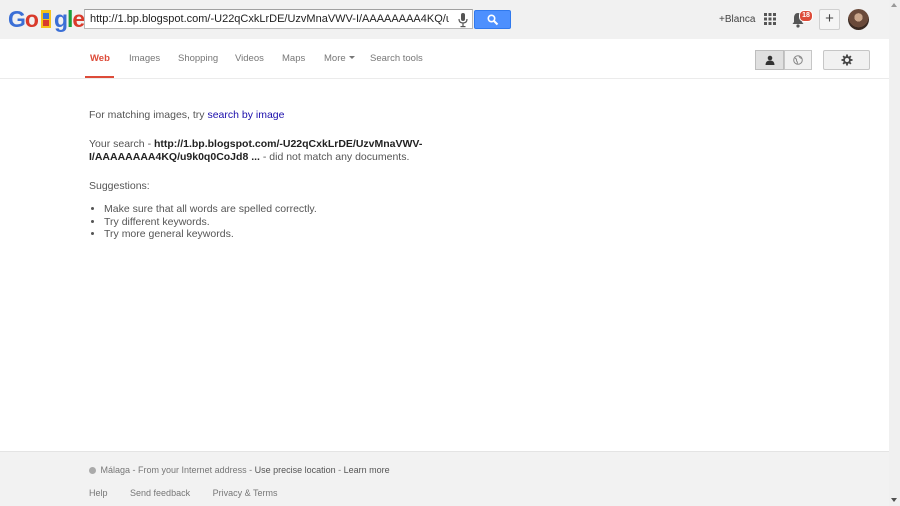 This screenshot has width=900, height=506. I want to click on settings-button, so click(846, 60).